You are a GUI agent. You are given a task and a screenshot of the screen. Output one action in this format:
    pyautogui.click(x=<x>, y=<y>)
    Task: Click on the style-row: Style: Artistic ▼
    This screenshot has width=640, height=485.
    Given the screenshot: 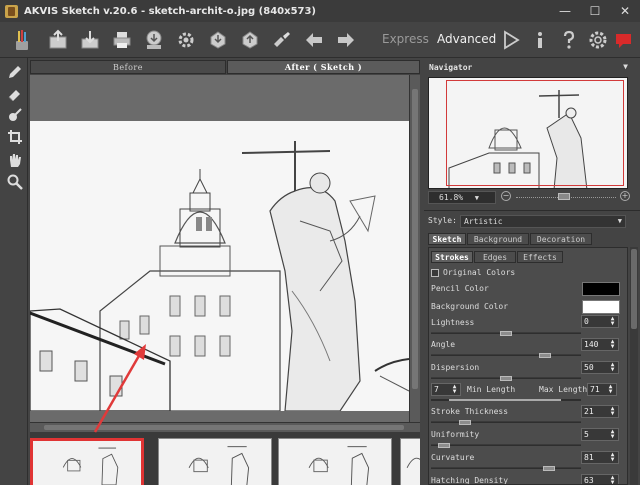 What is the action you would take?
    pyautogui.click(x=527, y=221)
    